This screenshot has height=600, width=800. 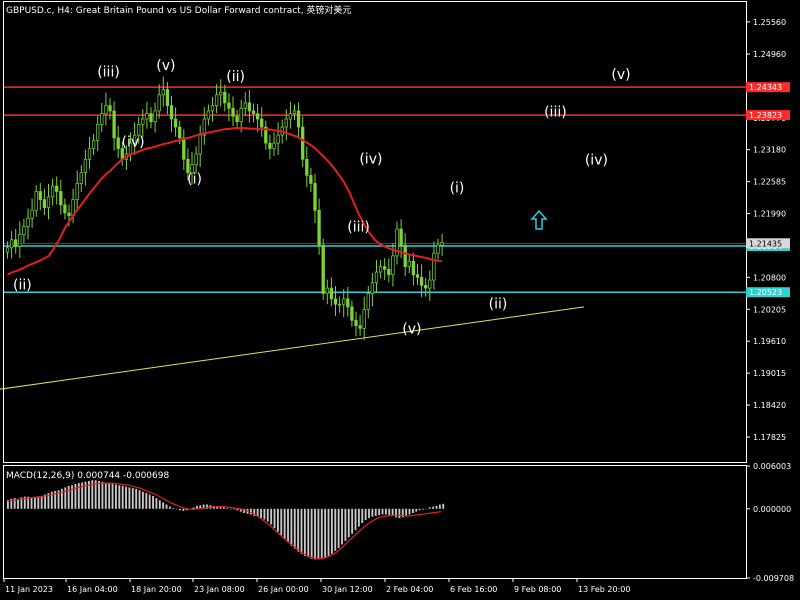 What do you see at coordinates (283, 589) in the screenshot?
I see `time-tick-label: 26 Jan 00:00` at bounding box center [283, 589].